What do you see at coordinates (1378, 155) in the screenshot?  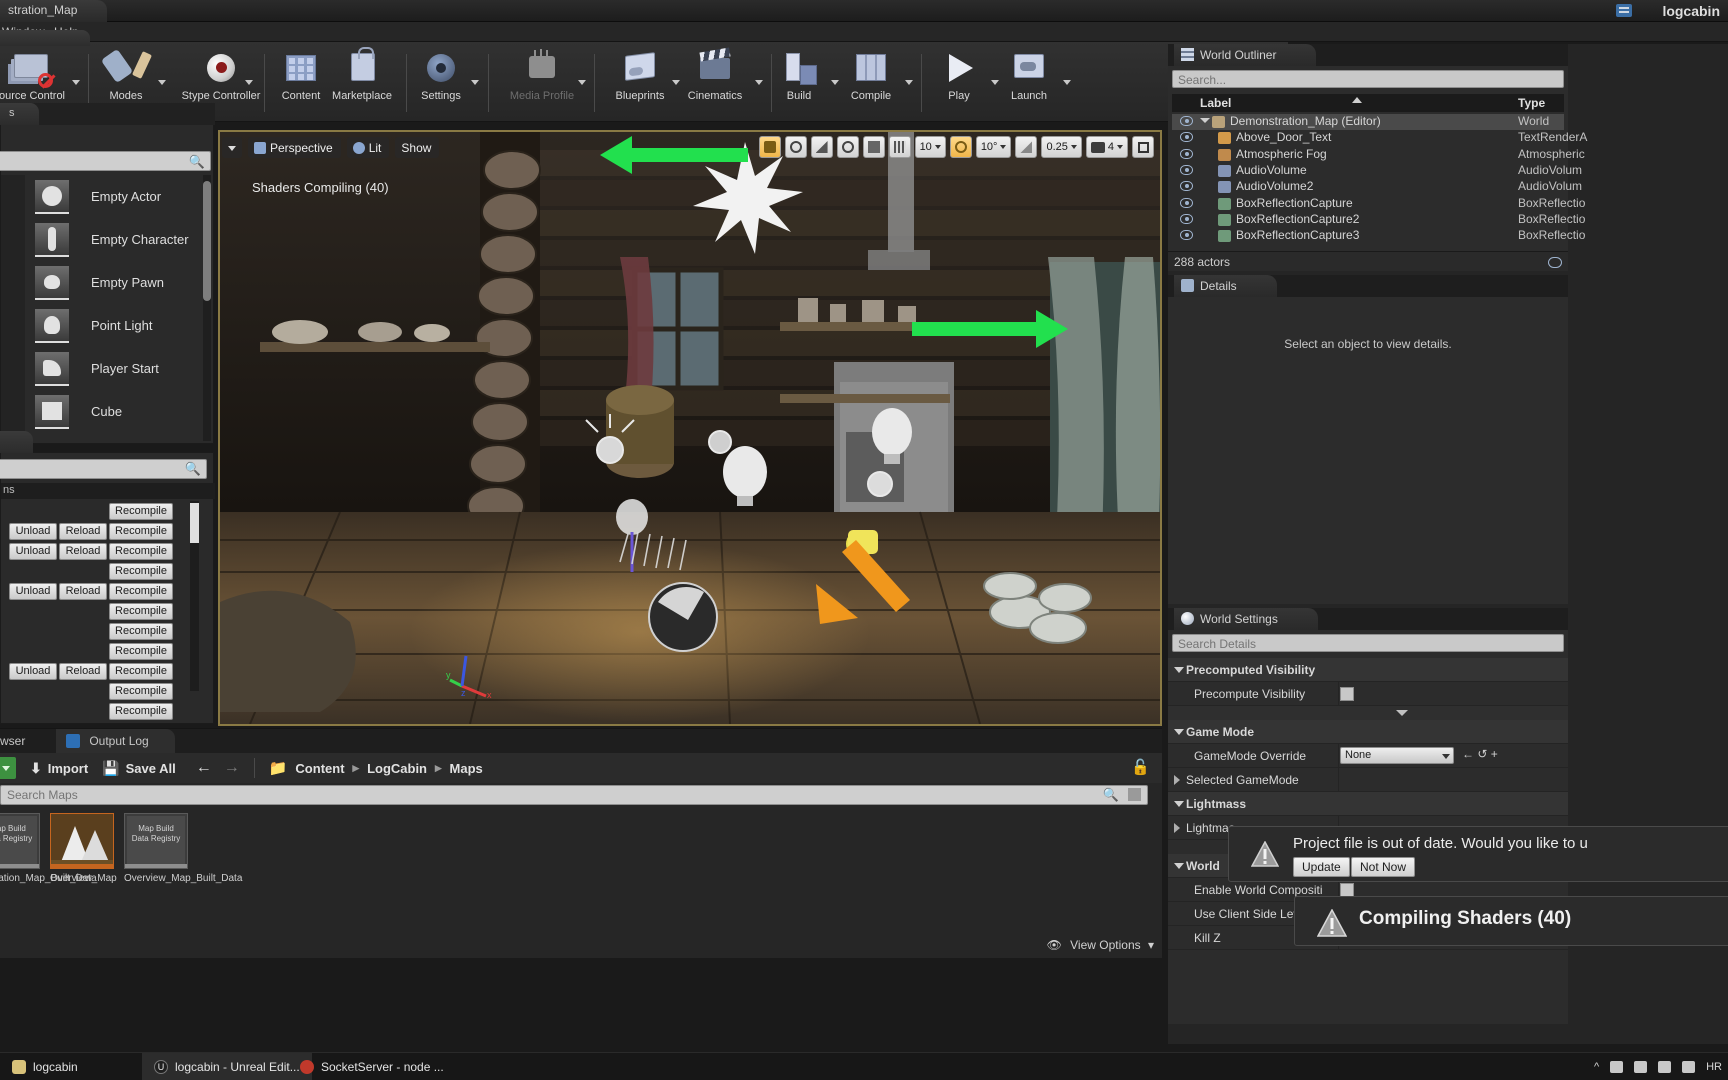 I see `outliner-row: Atmospheric Fog Atmospheric` at bounding box center [1378, 155].